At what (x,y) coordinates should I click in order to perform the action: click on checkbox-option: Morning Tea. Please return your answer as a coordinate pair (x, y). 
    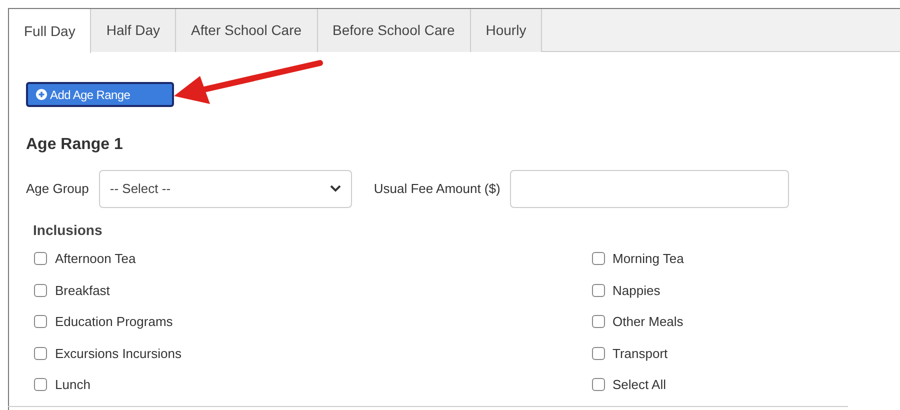
    Looking at the image, I should click on (736, 258).